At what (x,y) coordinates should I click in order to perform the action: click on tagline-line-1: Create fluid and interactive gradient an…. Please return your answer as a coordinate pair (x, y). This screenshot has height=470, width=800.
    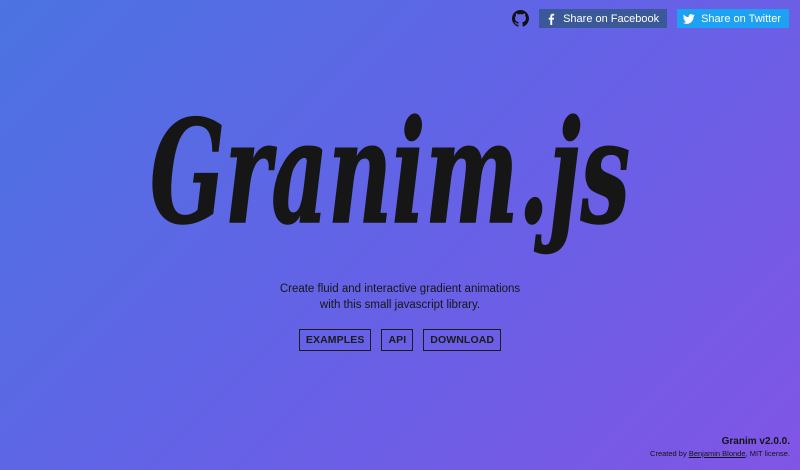
    Looking at the image, I should click on (400, 289).